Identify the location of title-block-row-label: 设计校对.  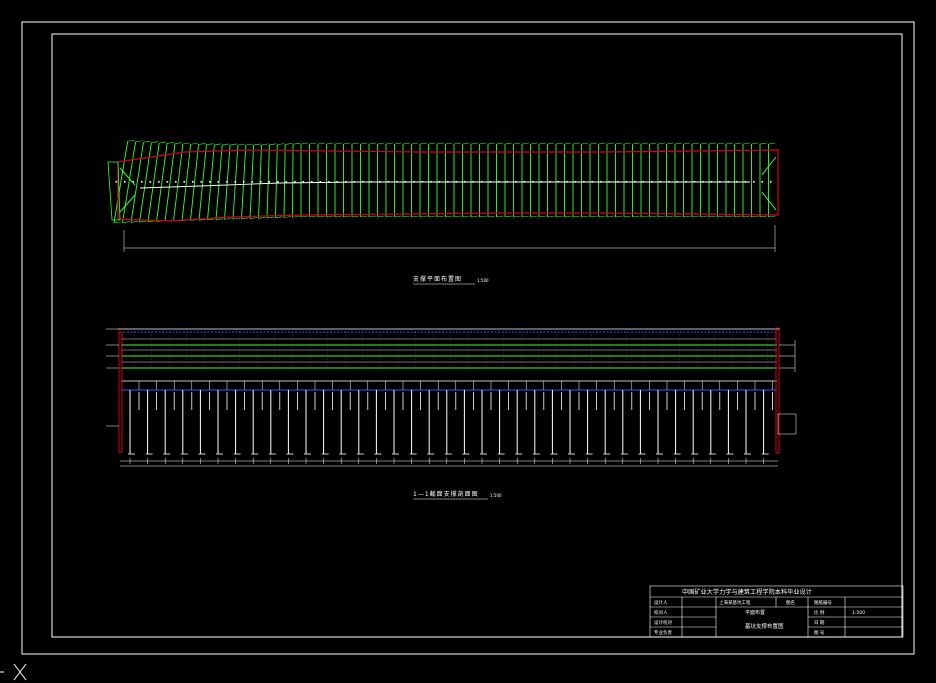
(663, 622).